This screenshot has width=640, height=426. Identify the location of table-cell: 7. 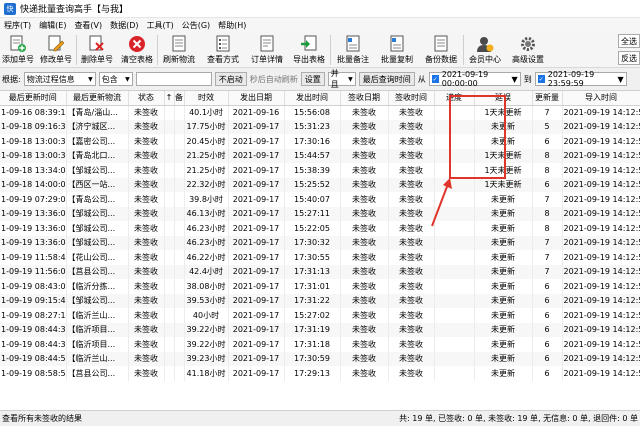
(547, 271).